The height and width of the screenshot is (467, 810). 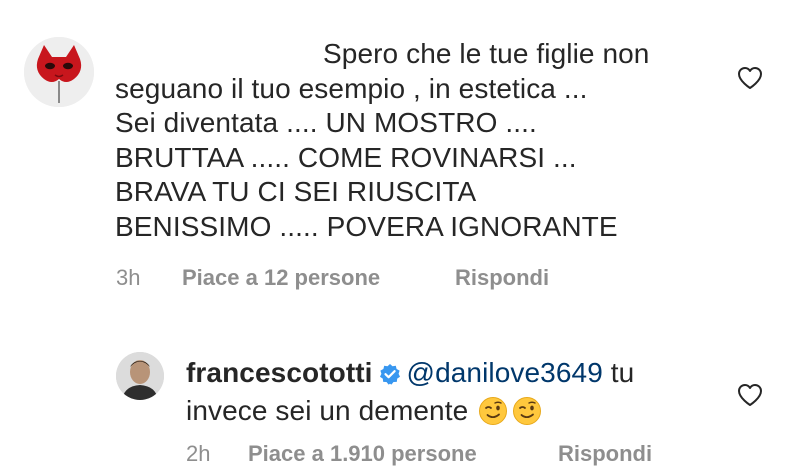 I want to click on mention-link: @danilove3649, so click(x=505, y=372).